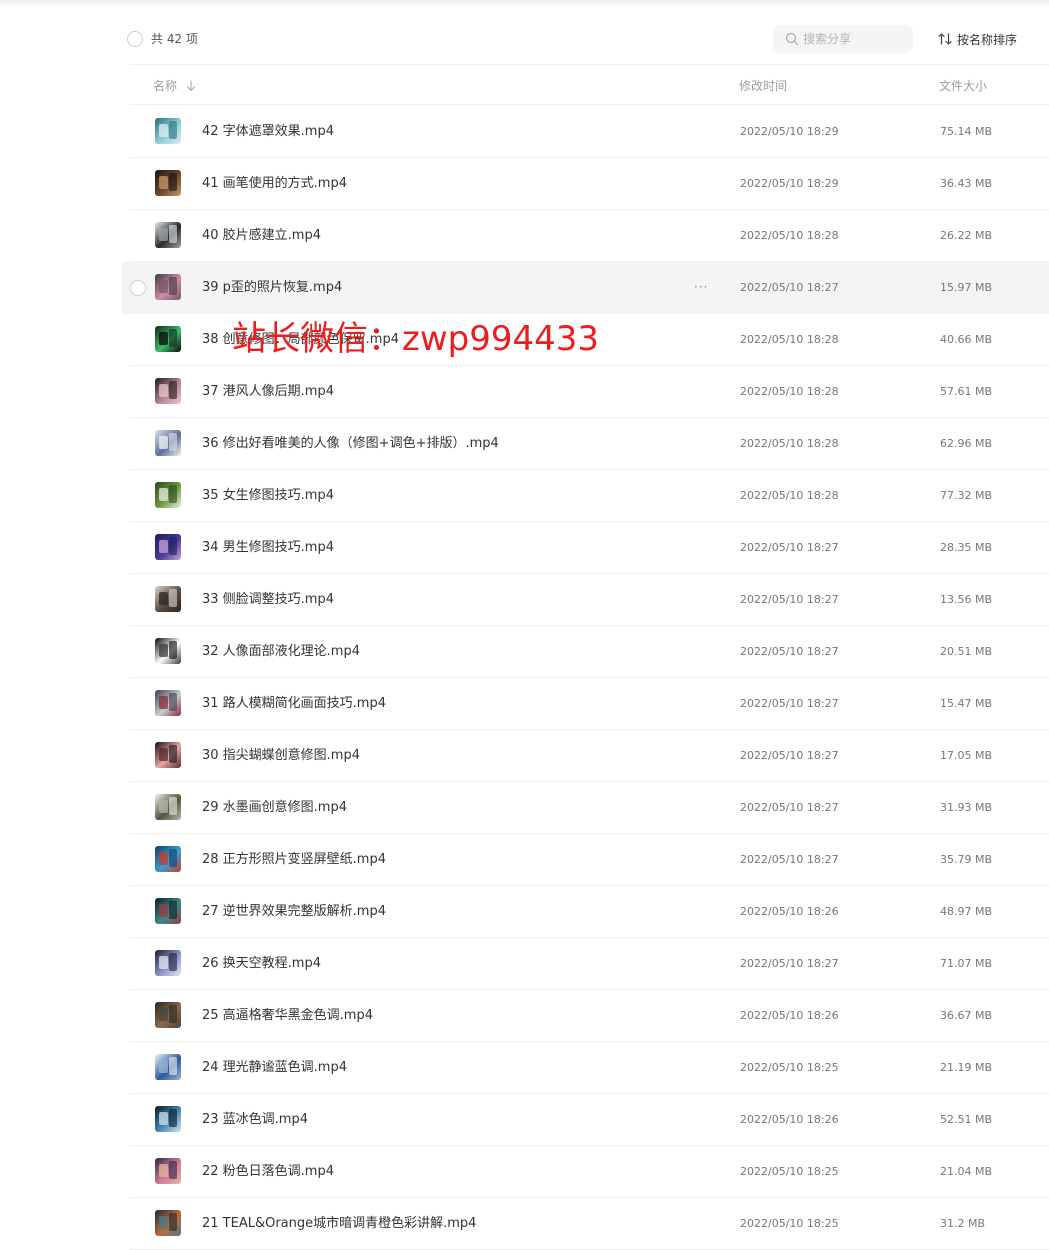 The width and height of the screenshot is (1049, 1250). What do you see at coordinates (268, 599) in the screenshot?
I see `file-name: 33 侧脸调整技巧.mp4` at bounding box center [268, 599].